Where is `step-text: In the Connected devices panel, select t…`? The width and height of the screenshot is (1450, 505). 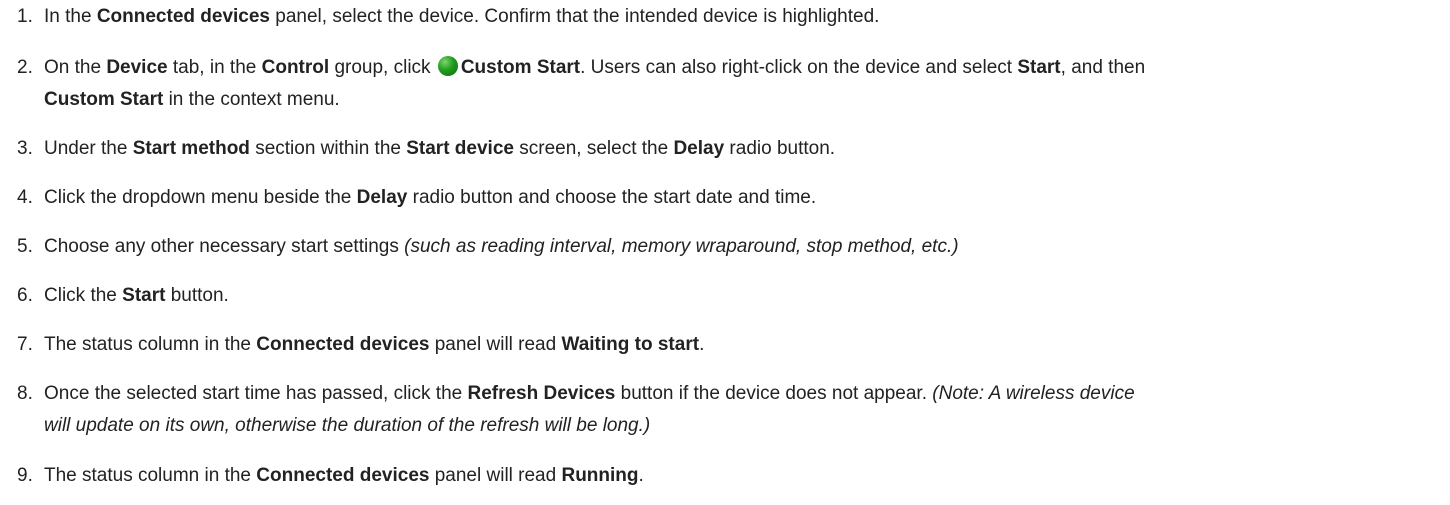
step-text: In the Connected devices panel, select t… is located at coordinates (461, 16).